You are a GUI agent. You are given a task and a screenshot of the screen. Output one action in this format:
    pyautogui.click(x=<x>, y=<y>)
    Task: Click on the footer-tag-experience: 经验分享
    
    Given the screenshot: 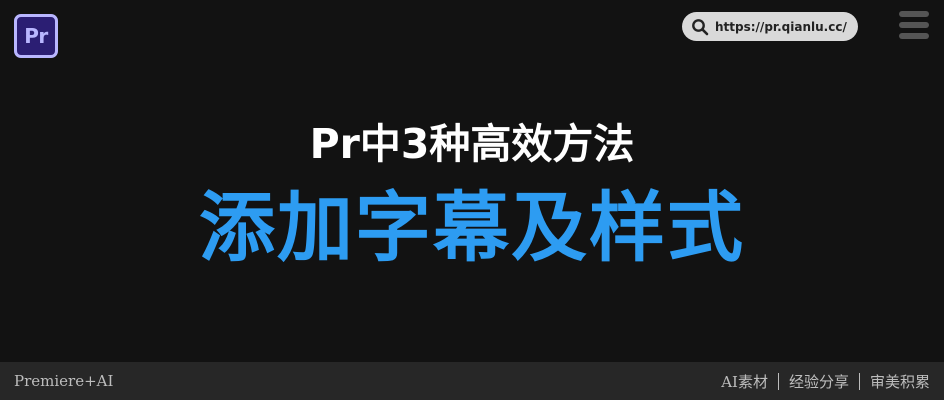 What is the action you would take?
    pyautogui.click(x=819, y=381)
    